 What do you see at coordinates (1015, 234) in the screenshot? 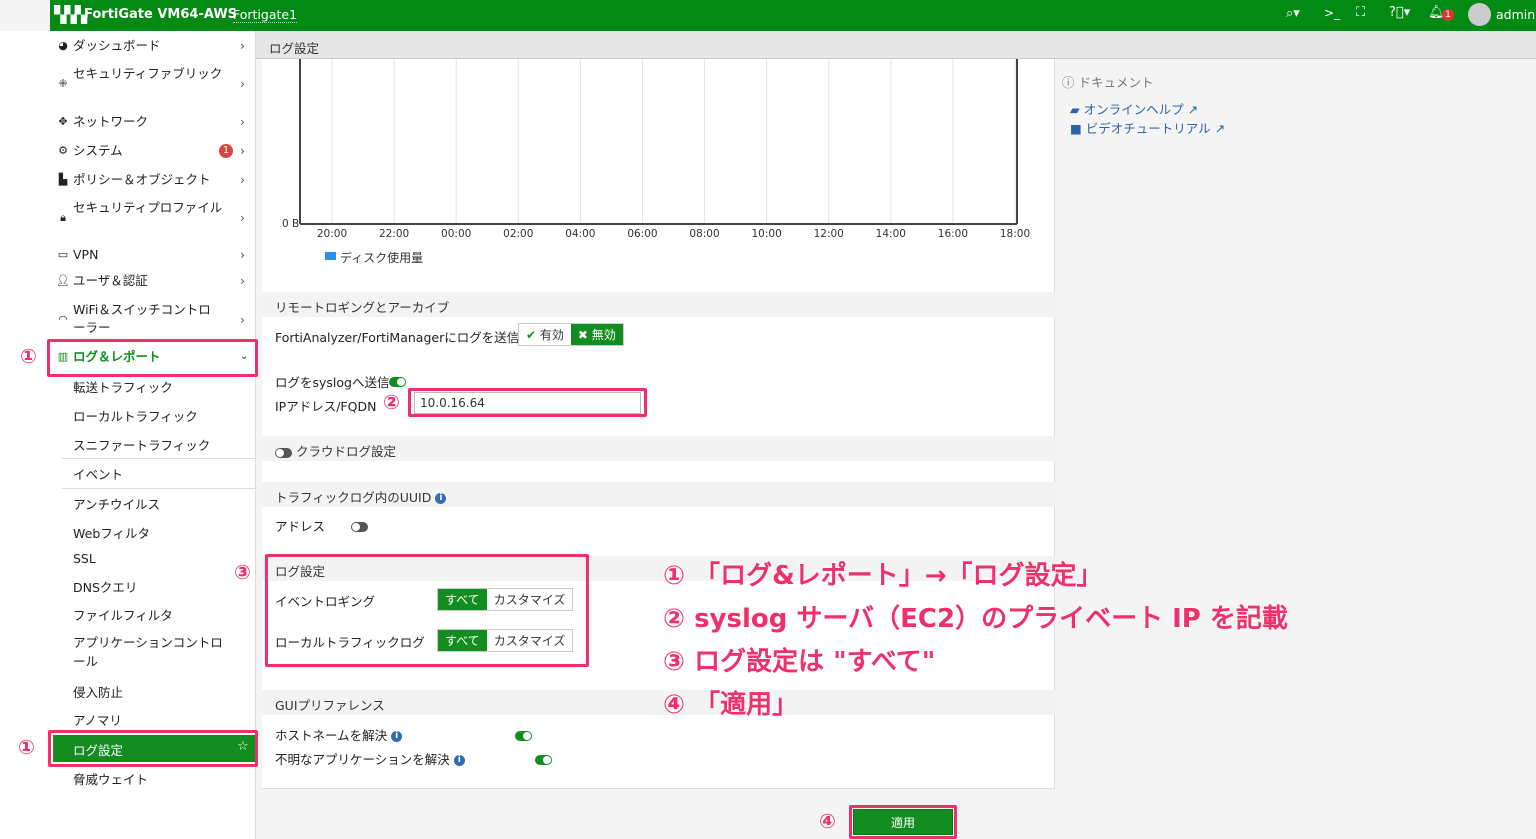
I see `x-tick-label: 18:00` at bounding box center [1015, 234].